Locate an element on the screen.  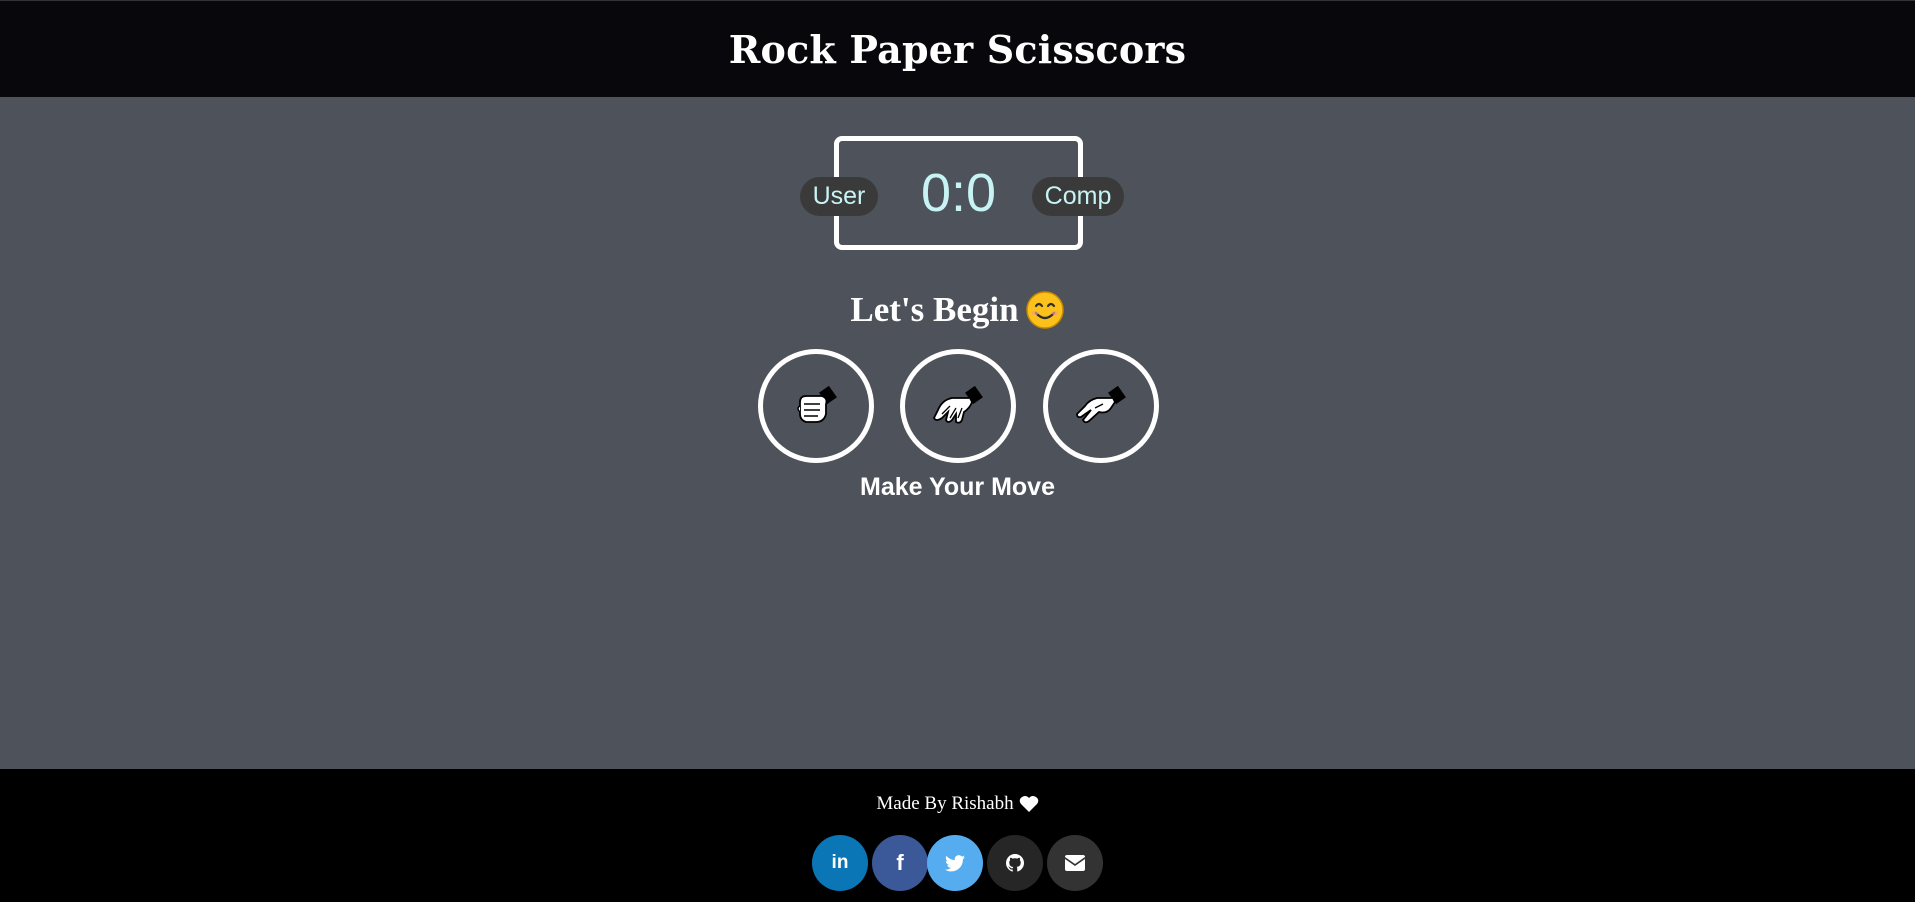
github-button is located at coordinates (1015, 863).